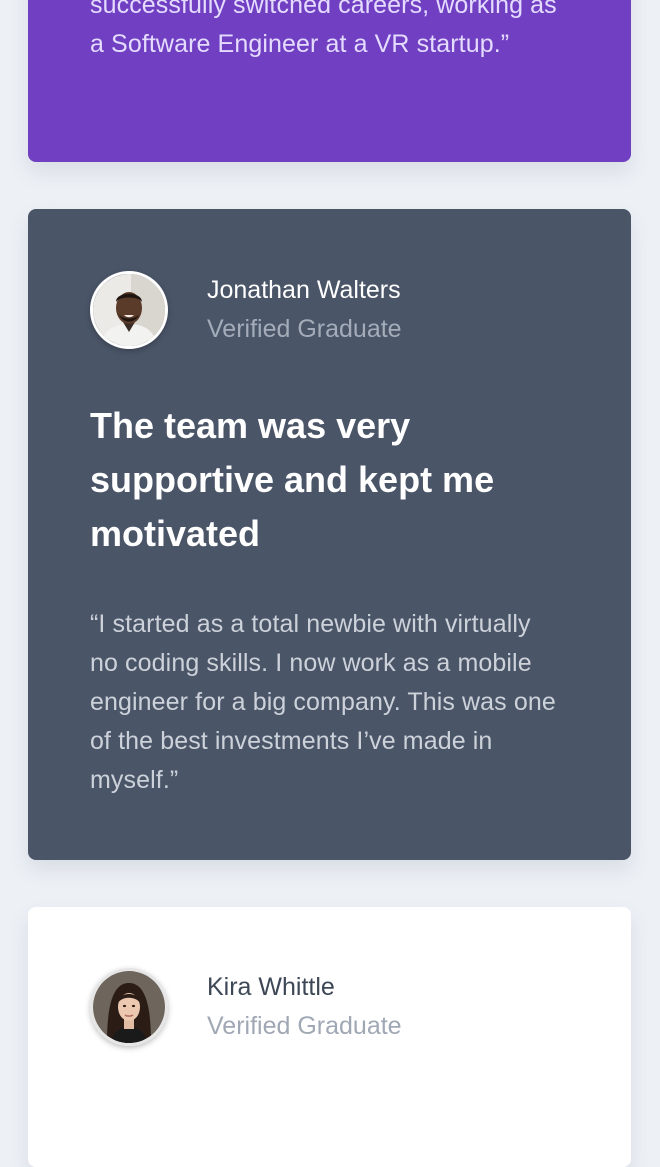  Describe the element at coordinates (300, 1007) in the screenshot. I see `author-info: Kira Whittle Verified Graduate` at that location.